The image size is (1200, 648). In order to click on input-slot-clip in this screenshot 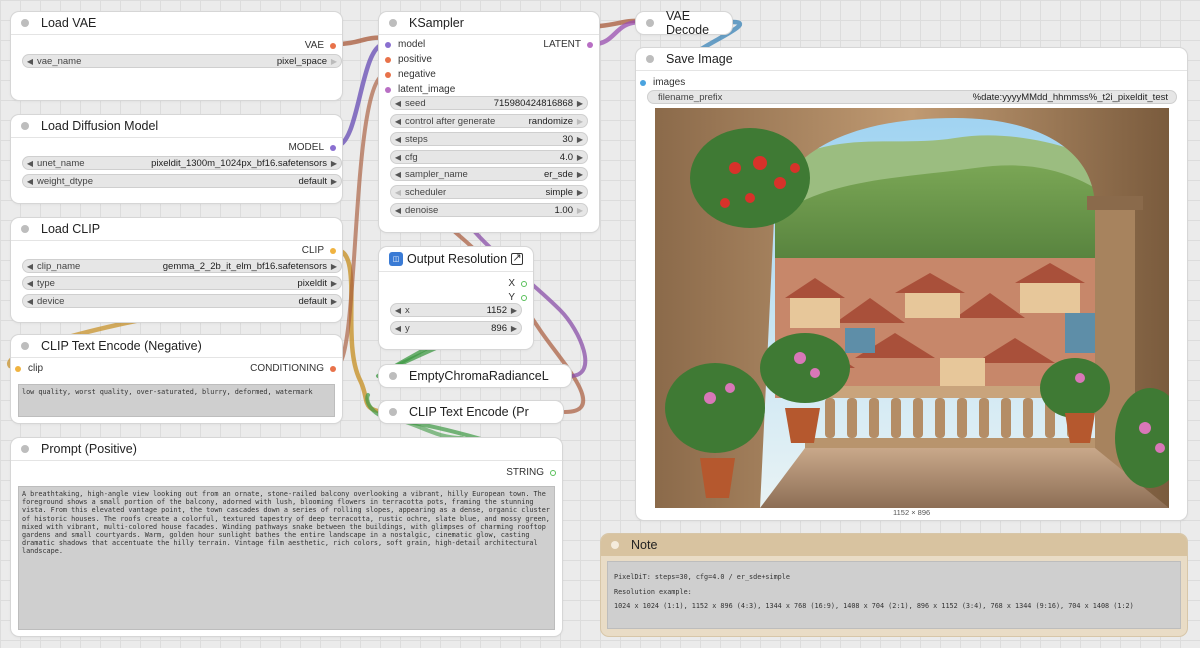, I will do `click(18, 368)`.